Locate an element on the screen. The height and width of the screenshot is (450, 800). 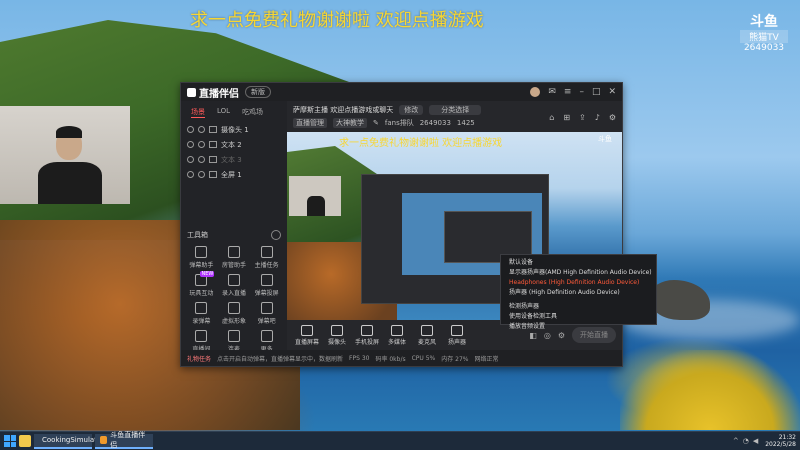
volume-icon: ◀ is located at coordinates (755, 441).